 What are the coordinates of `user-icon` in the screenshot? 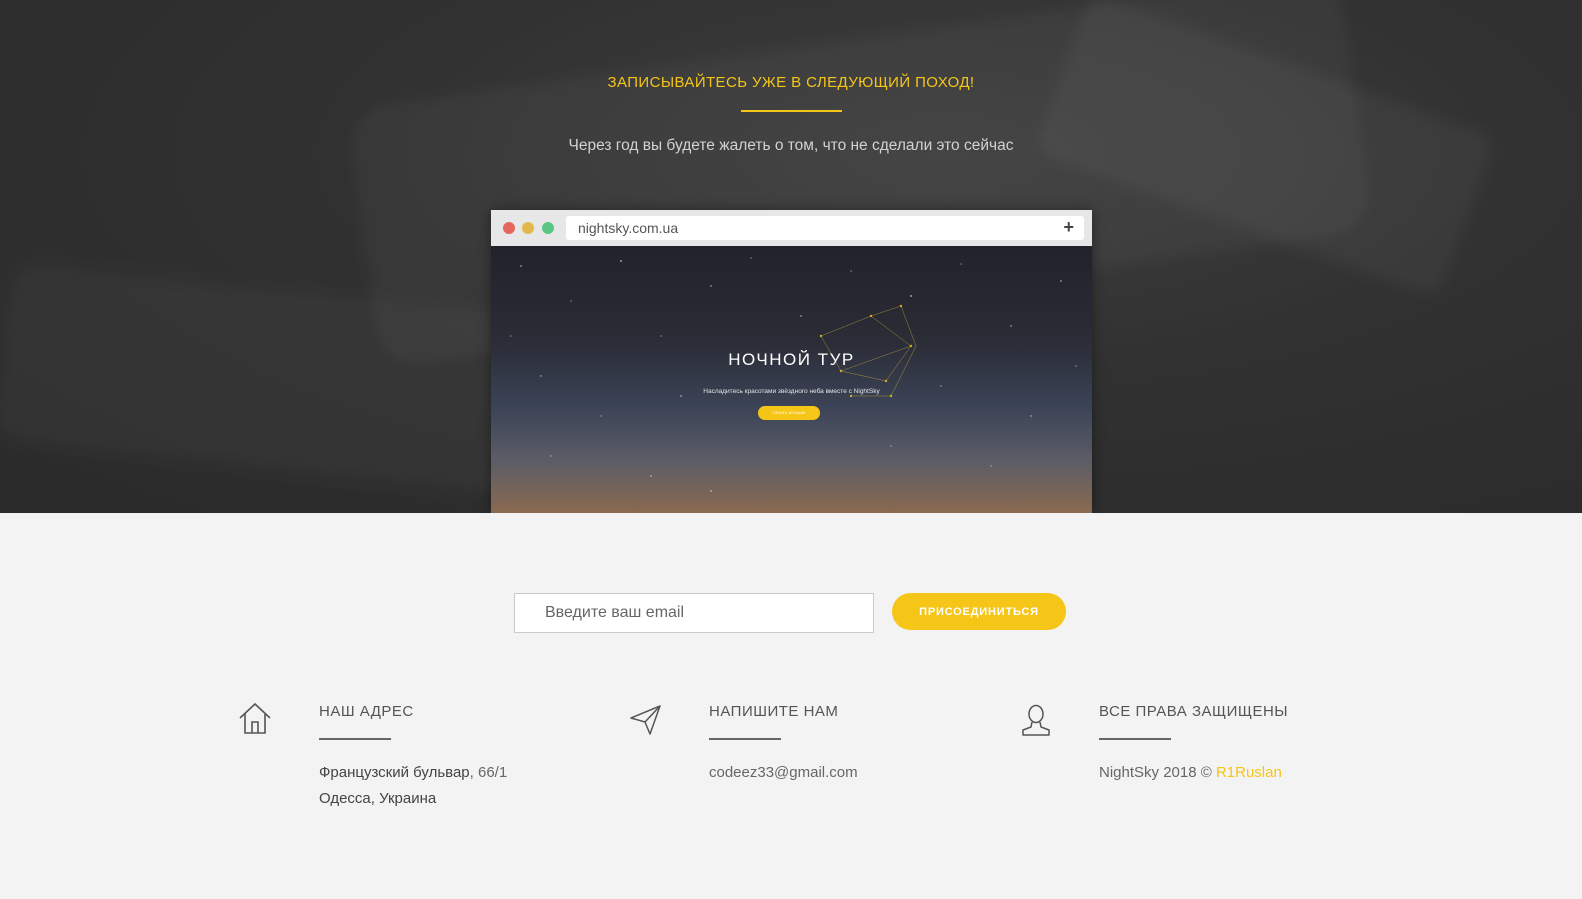 It's located at (1036, 720).